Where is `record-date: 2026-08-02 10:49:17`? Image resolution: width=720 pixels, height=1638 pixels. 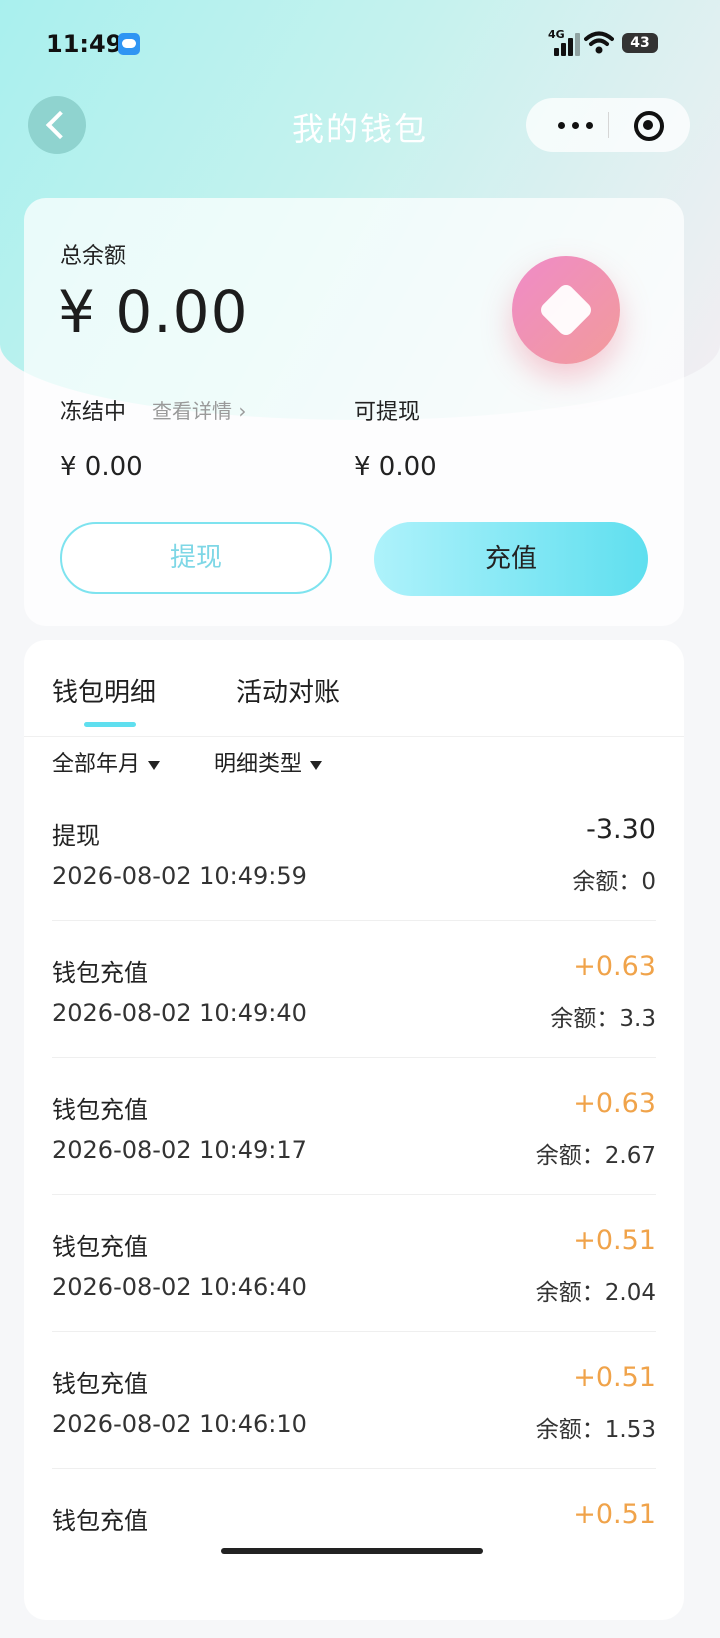 record-date: 2026-08-02 10:49:17 is located at coordinates (179, 1150).